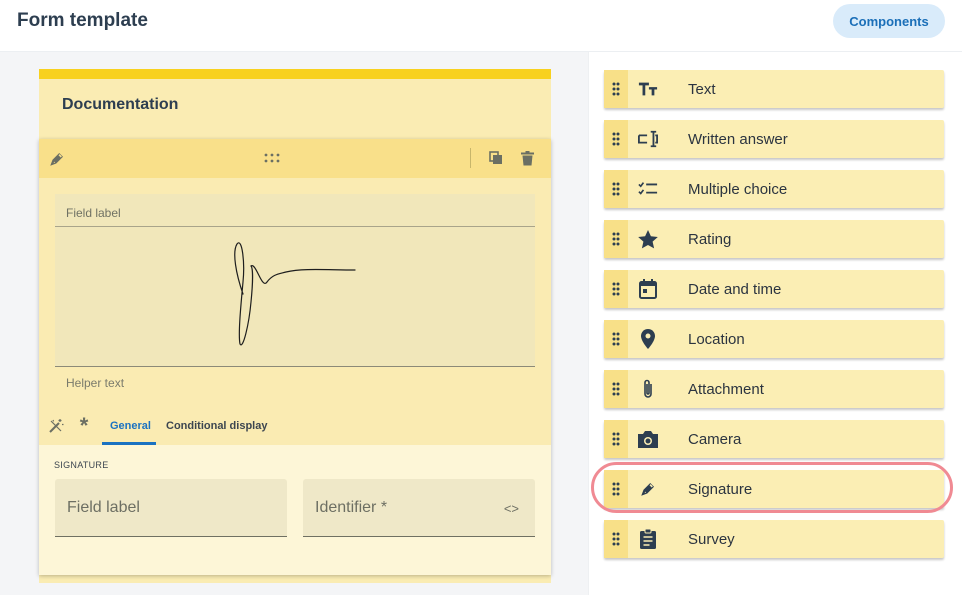 This screenshot has width=962, height=595. Describe the element at coordinates (648, 339) in the screenshot. I see `location-pin-icon` at that location.